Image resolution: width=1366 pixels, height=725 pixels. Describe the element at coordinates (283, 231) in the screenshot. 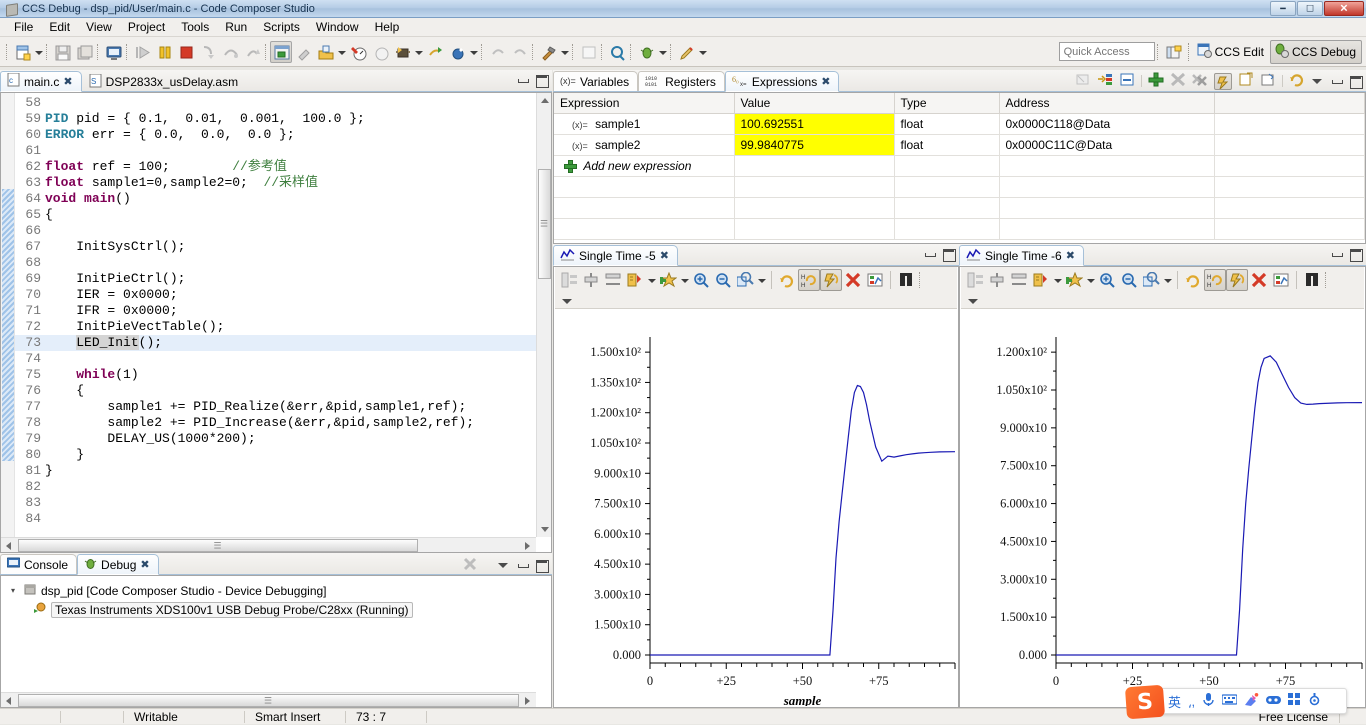

I see `code-line-66: 66` at that location.